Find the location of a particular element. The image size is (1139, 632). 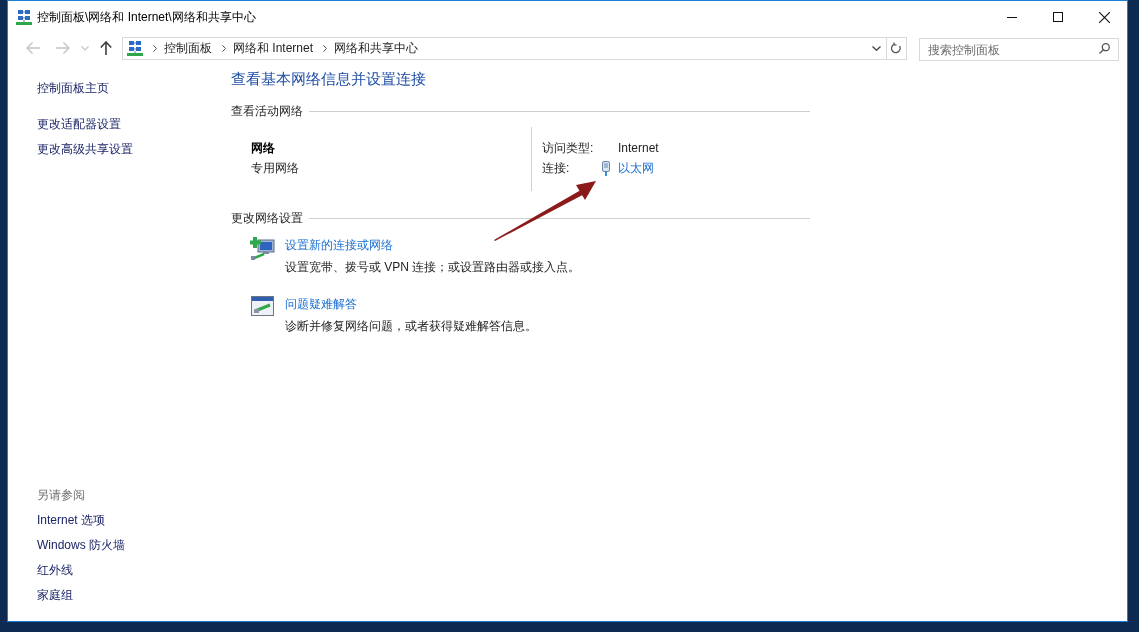

back-arrow-icon is located at coordinates (32, 48).